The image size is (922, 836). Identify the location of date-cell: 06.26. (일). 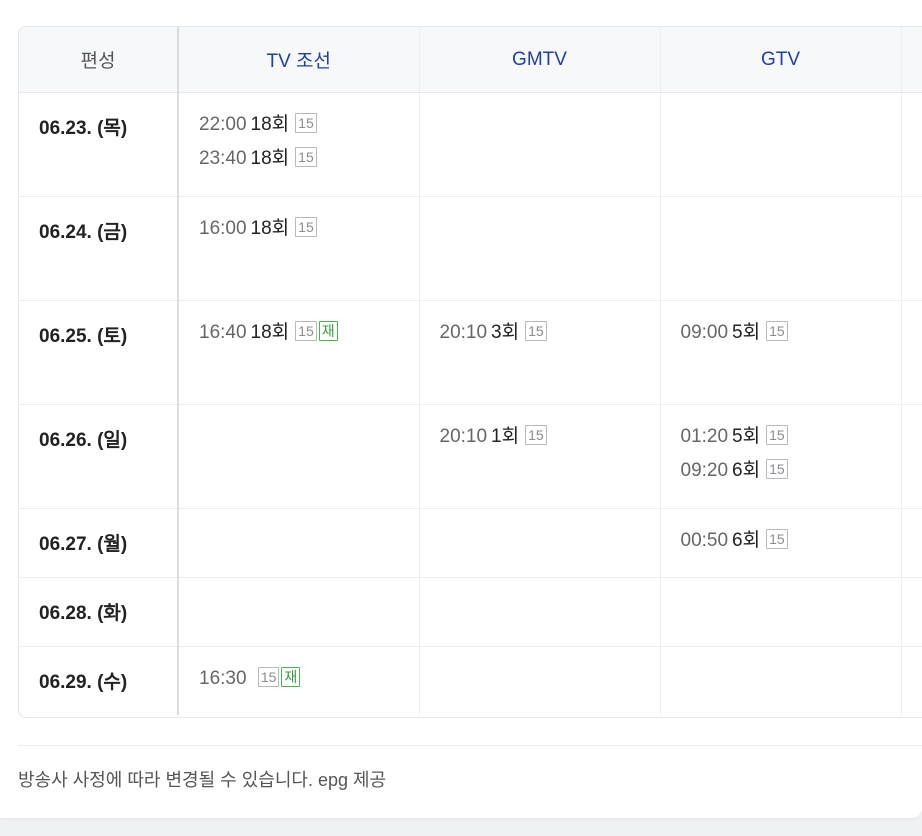
(99, 456).